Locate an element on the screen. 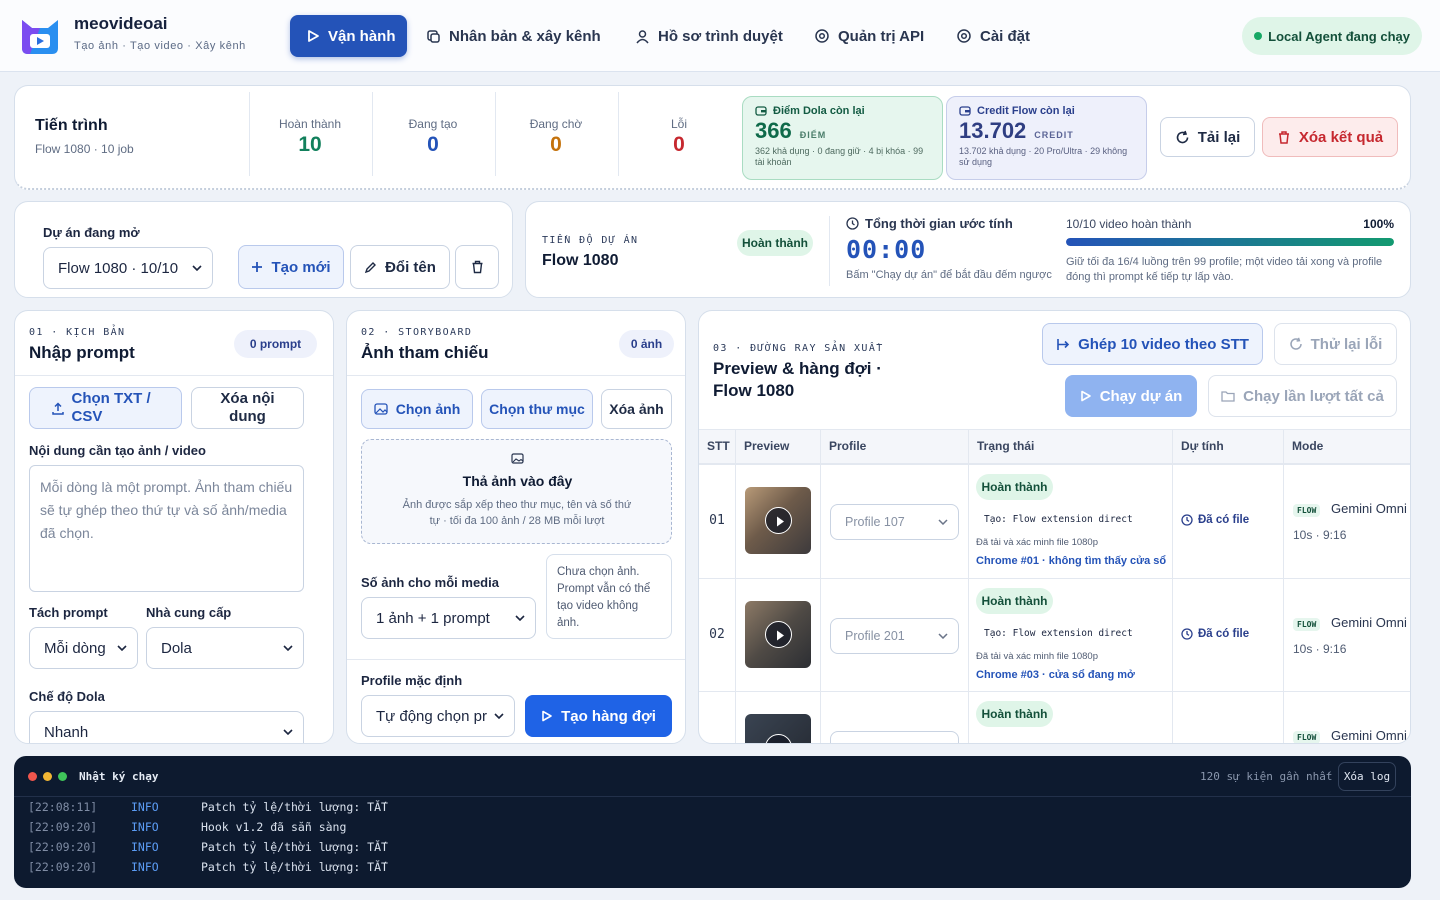  row-mode-time: 10s · 9:16 is located at coordinates (1320, 649).